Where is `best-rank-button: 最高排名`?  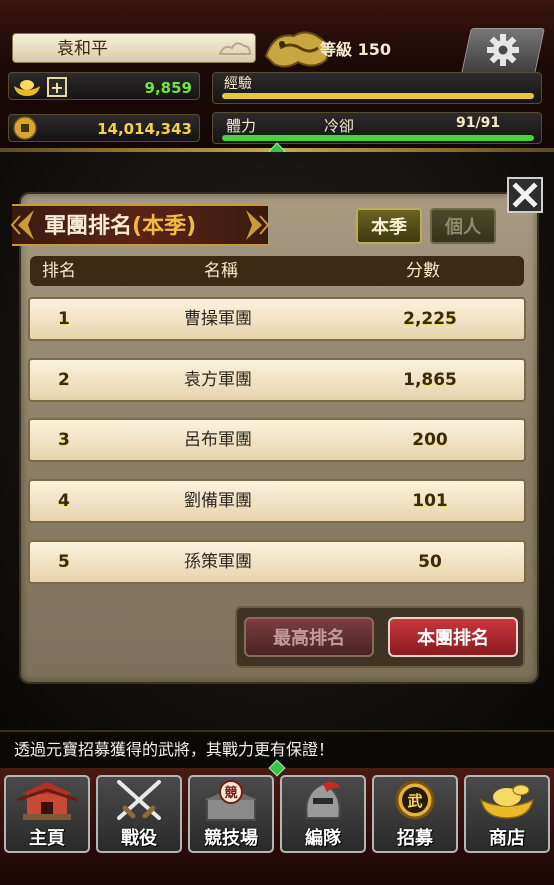
best-rank-button: 最高排名 is located at coordinates (309, 637).